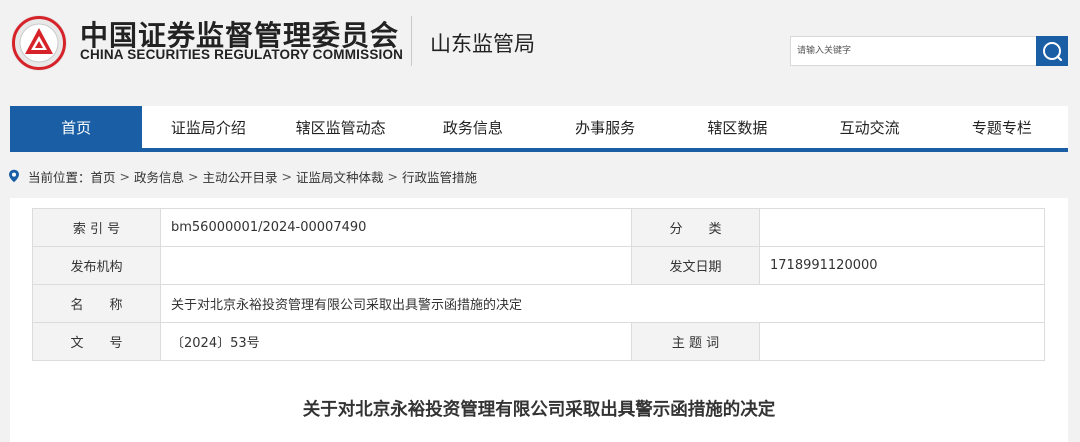 This screenshot has width=1080, height=442. I want to click on main-nav: 首页 证监局介绍 辖区监管动态 政务信息 办事服务 辖区数据 互动交流 专题专栏, so click(539, 129).